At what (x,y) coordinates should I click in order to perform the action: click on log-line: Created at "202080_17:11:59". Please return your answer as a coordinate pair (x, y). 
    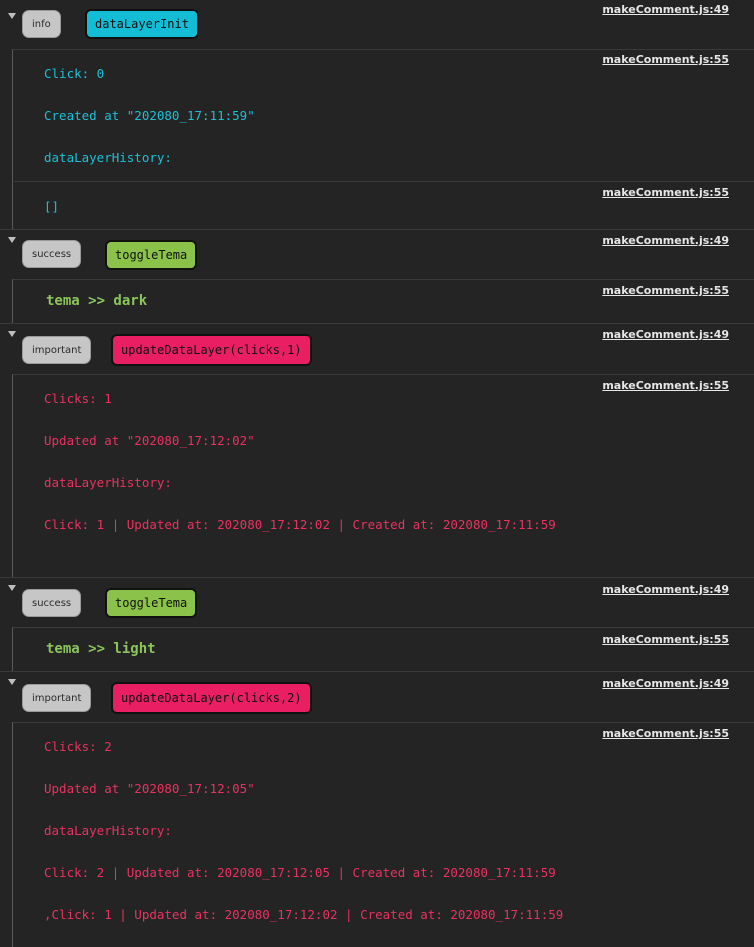
    Looking at the image, I should click on (149, 115).